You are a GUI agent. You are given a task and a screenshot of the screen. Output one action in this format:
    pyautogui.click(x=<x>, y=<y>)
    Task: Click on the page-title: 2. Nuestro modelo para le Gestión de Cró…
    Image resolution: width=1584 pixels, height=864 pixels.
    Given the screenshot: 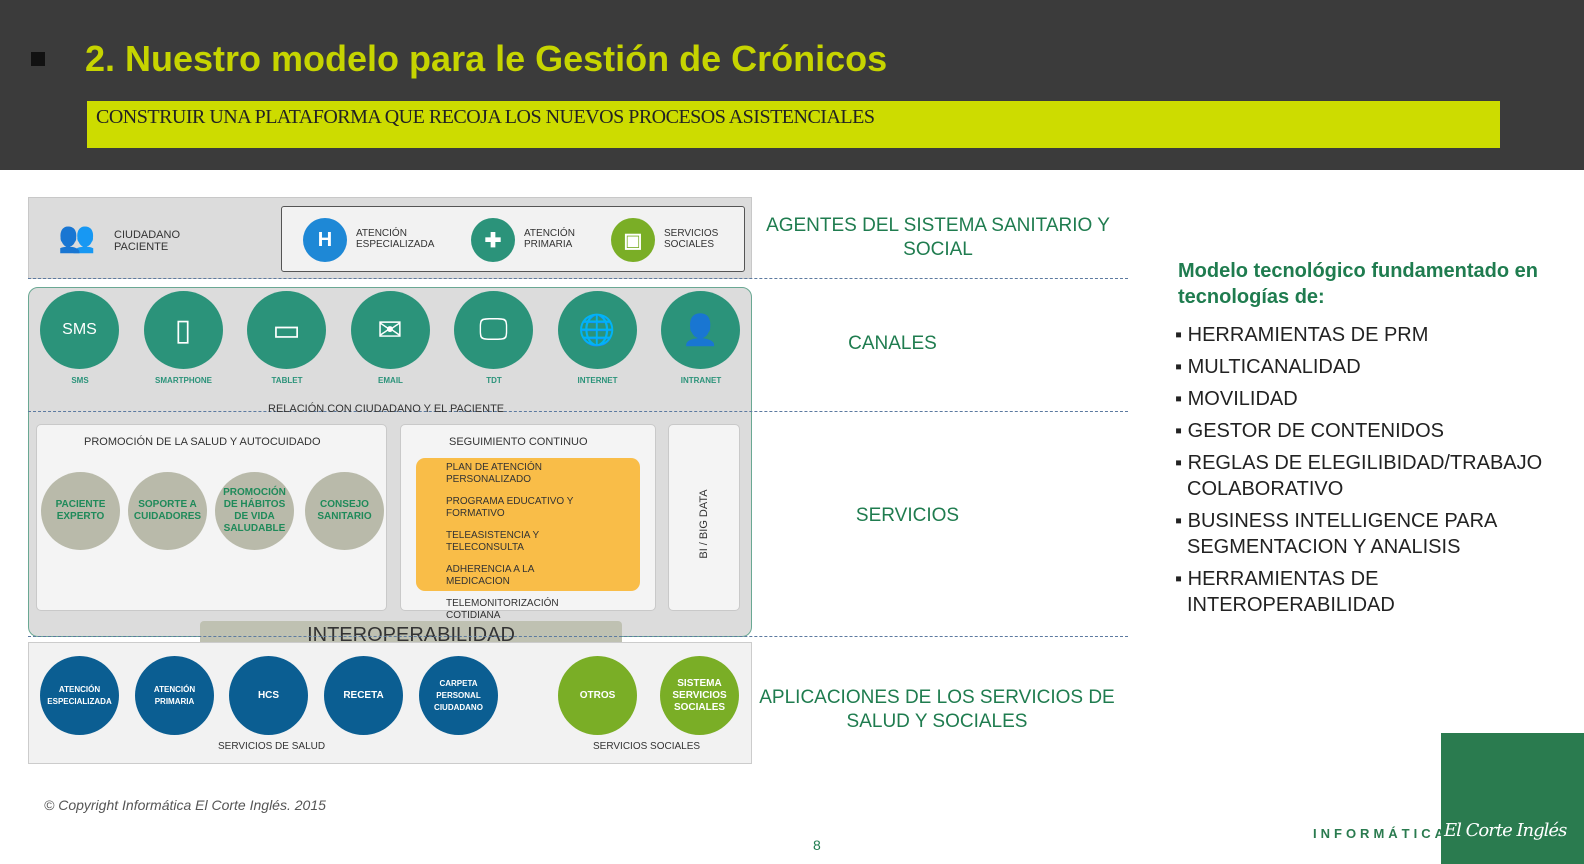 What is the action you would take?
    pyautogui.click(x=486, y=58)
    